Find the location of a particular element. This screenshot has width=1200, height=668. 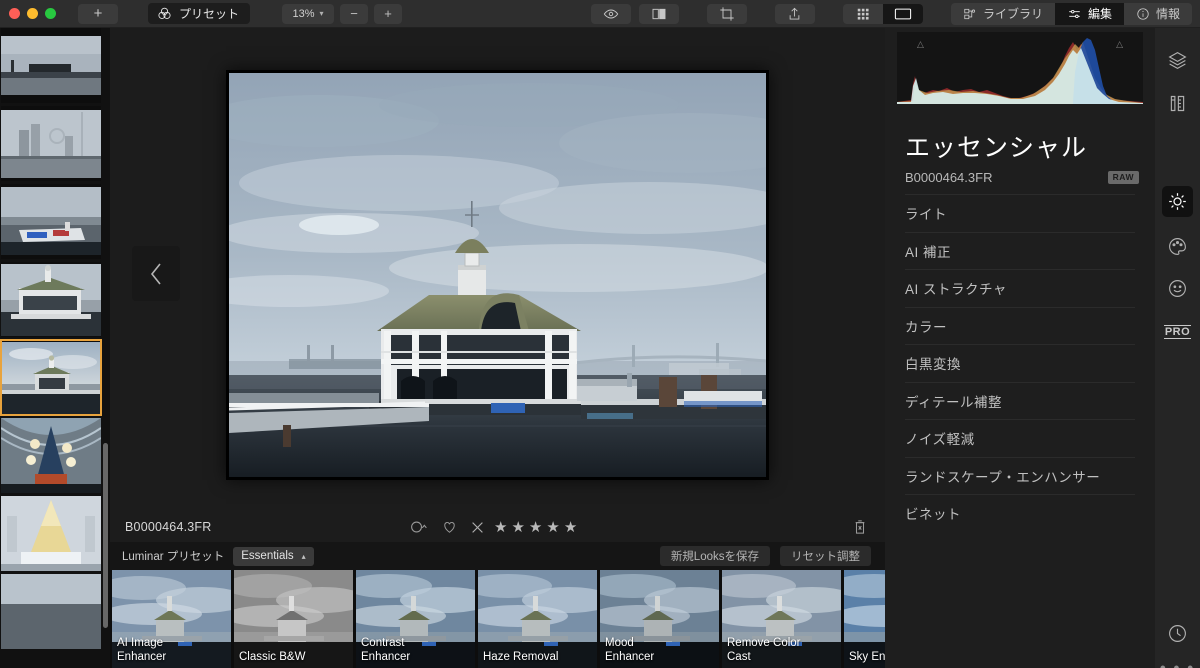

sidebar-item-ai-structure: AI ストラクチャ is located at coordinates (1020, 288).